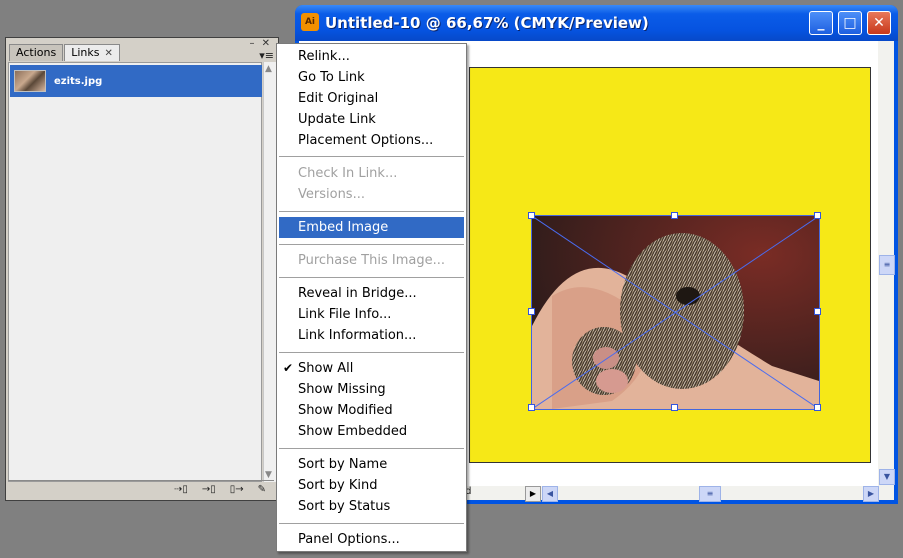 This screenshot has height=558, width=903. I want to click on tab-actions: Actions, so click(36, 52).